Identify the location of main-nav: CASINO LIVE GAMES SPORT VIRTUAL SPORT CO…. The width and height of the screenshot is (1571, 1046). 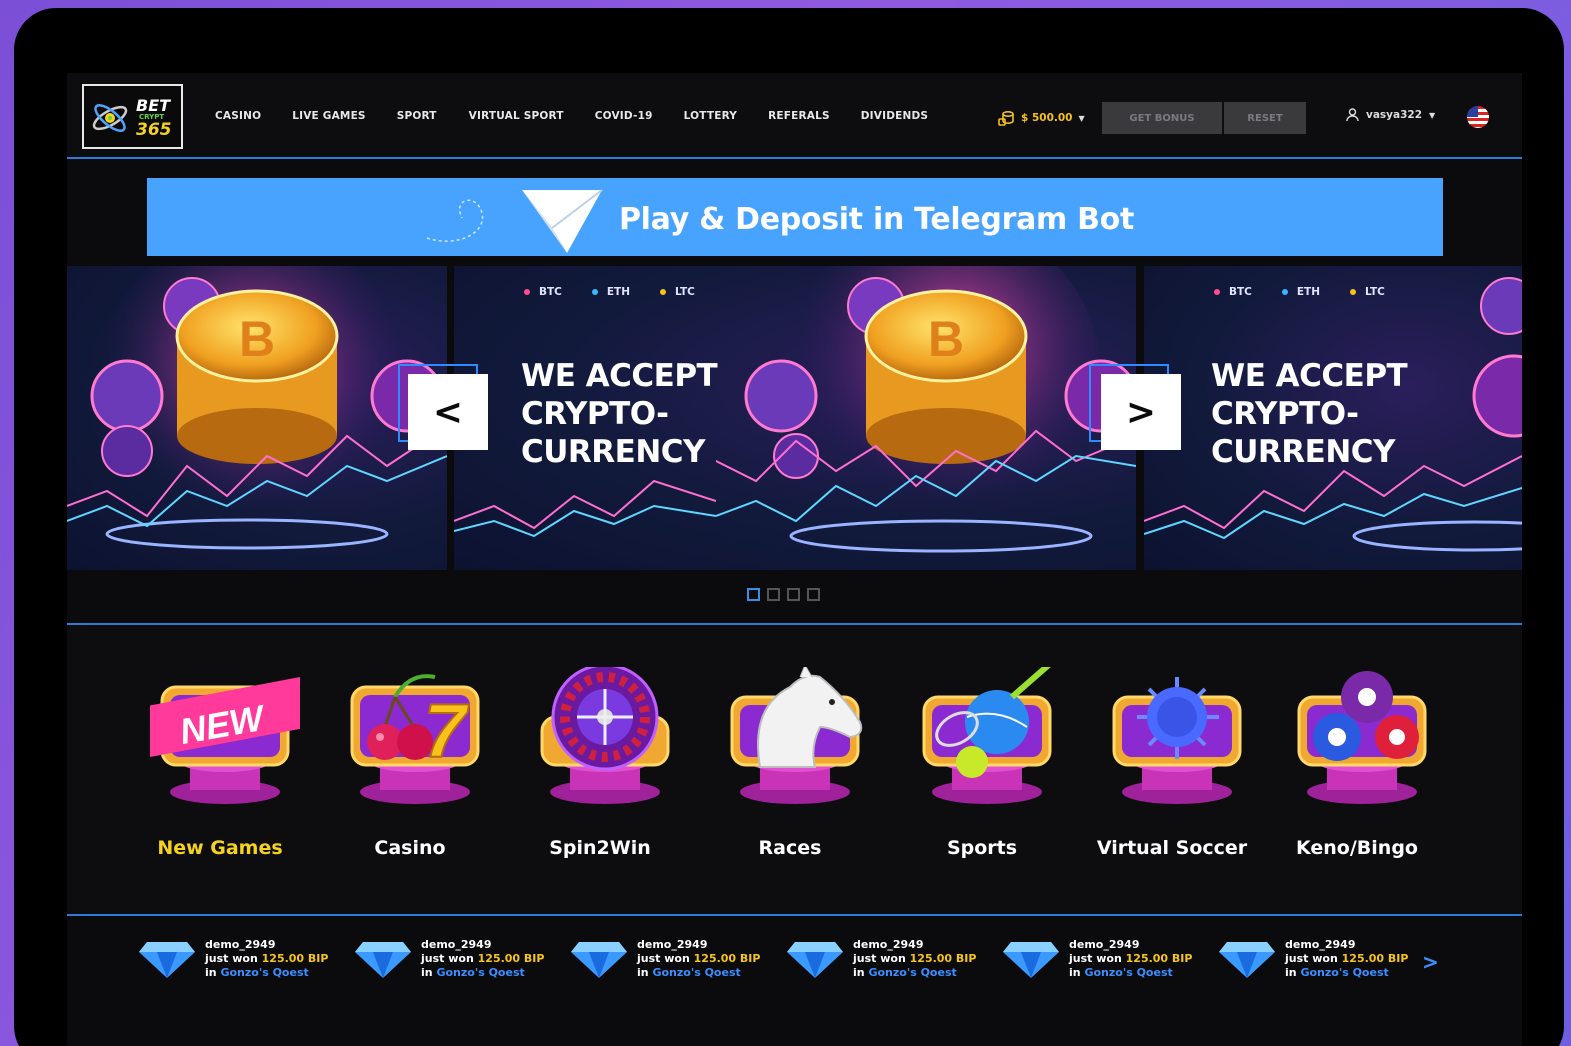
(571, 116).